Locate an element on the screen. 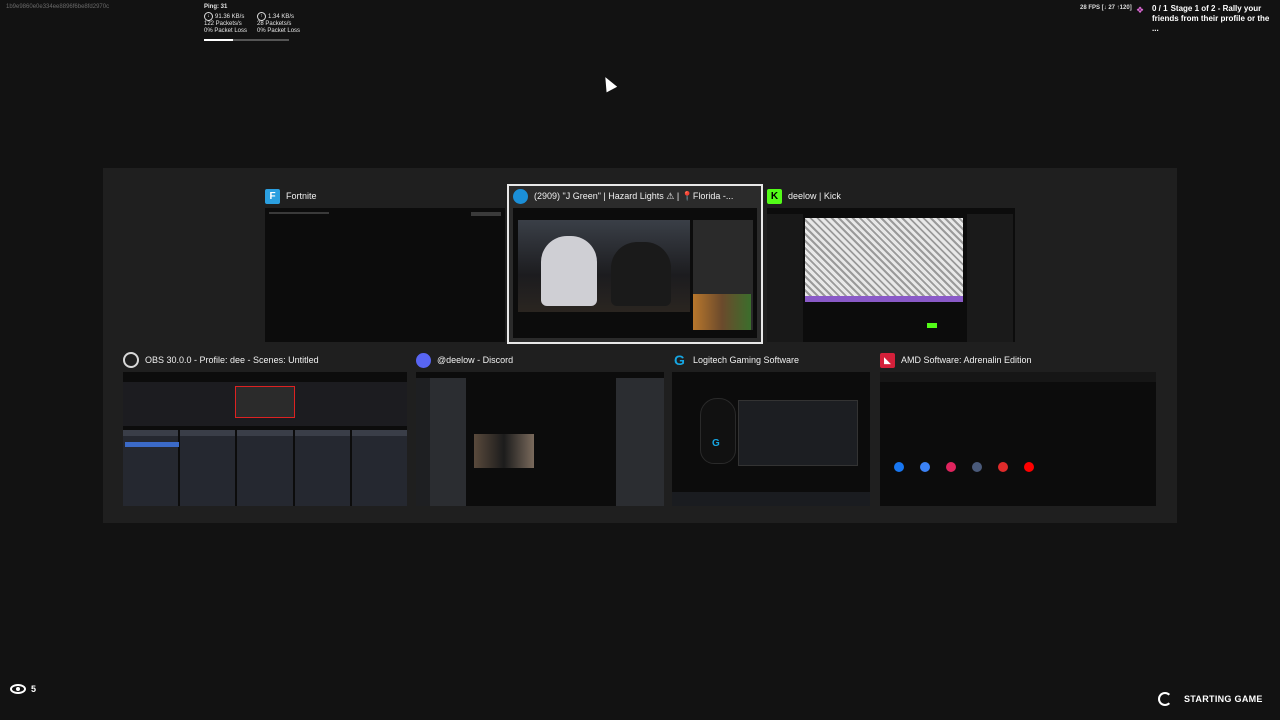 The image size is (1280, 720). window-title-bar: ◣ AMD Software: Adrenalin Edition is located at coordinates (956, 360).